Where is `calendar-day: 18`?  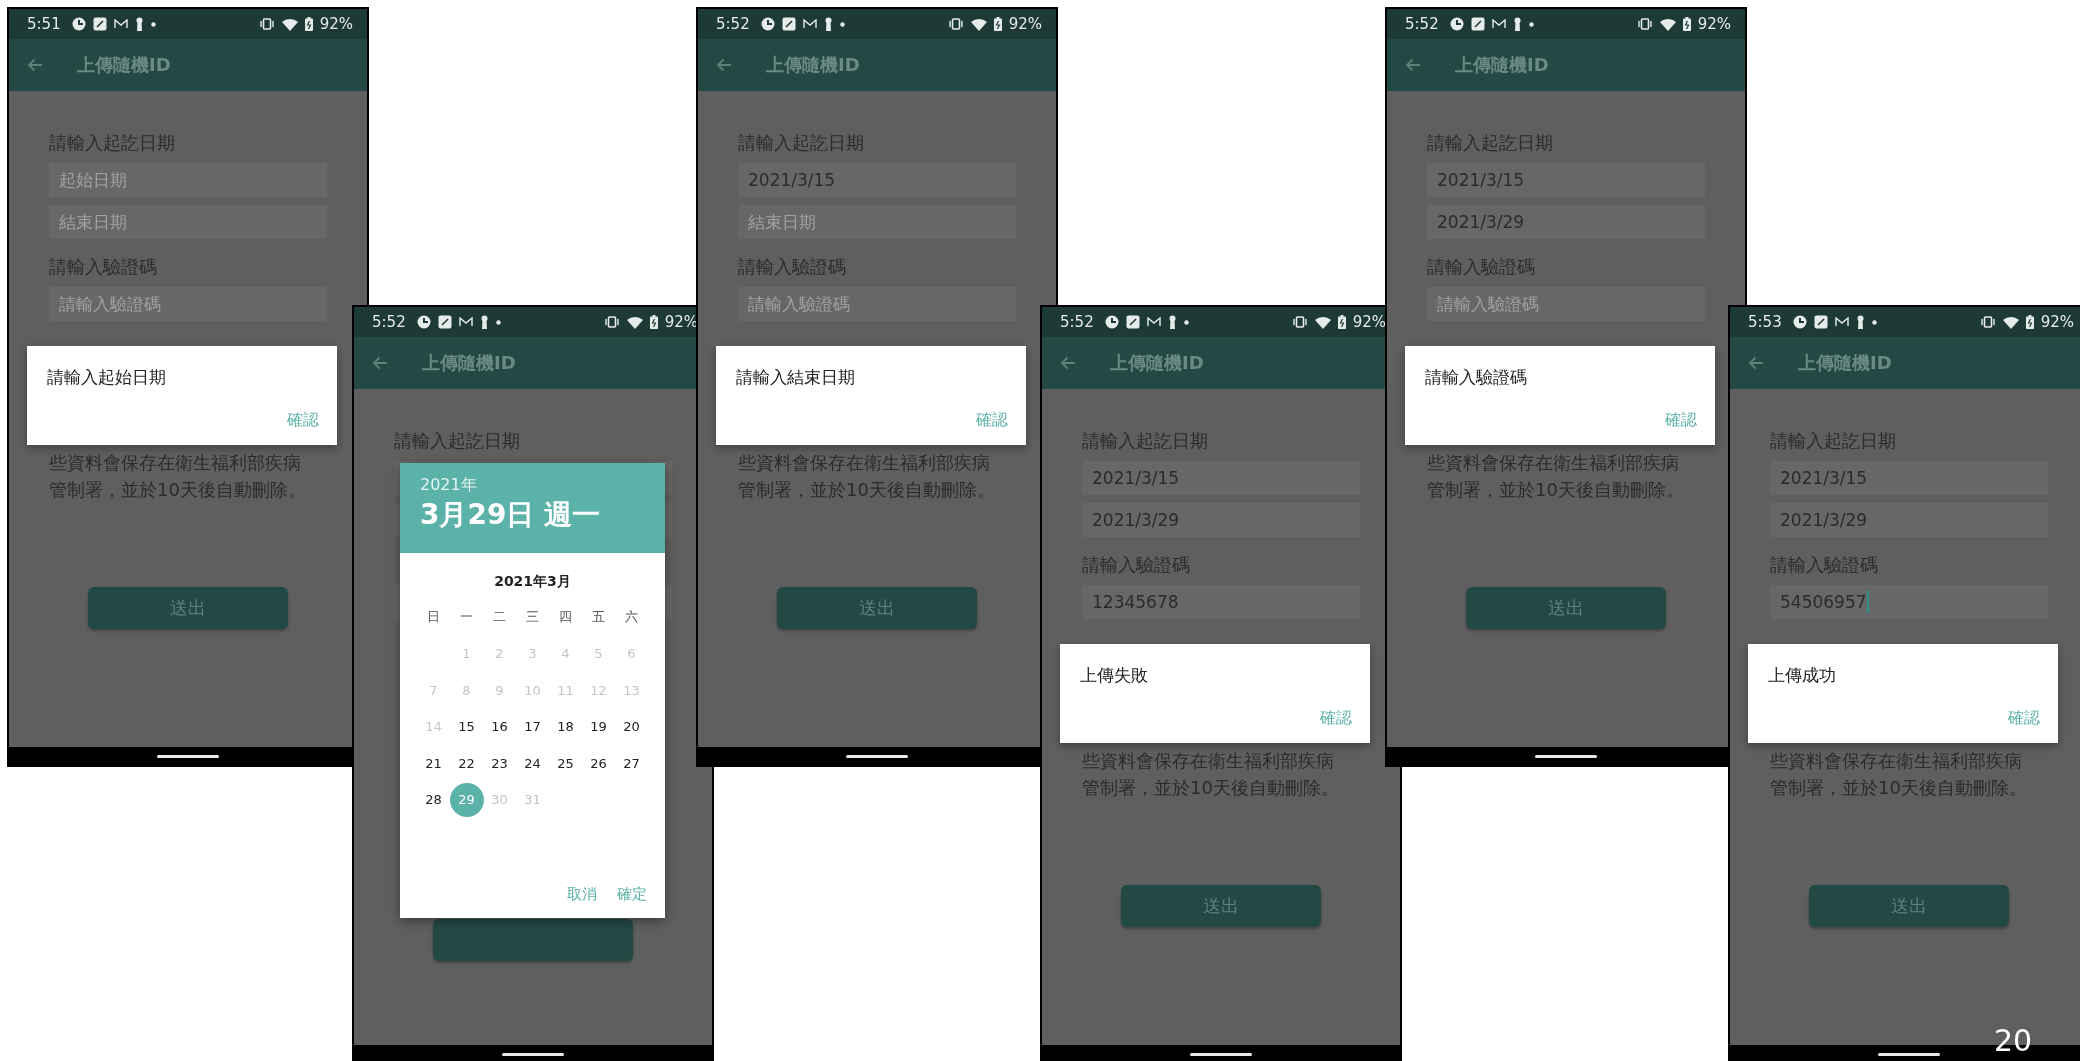
calendar-day: 18 is located at coordinates (565, 726).